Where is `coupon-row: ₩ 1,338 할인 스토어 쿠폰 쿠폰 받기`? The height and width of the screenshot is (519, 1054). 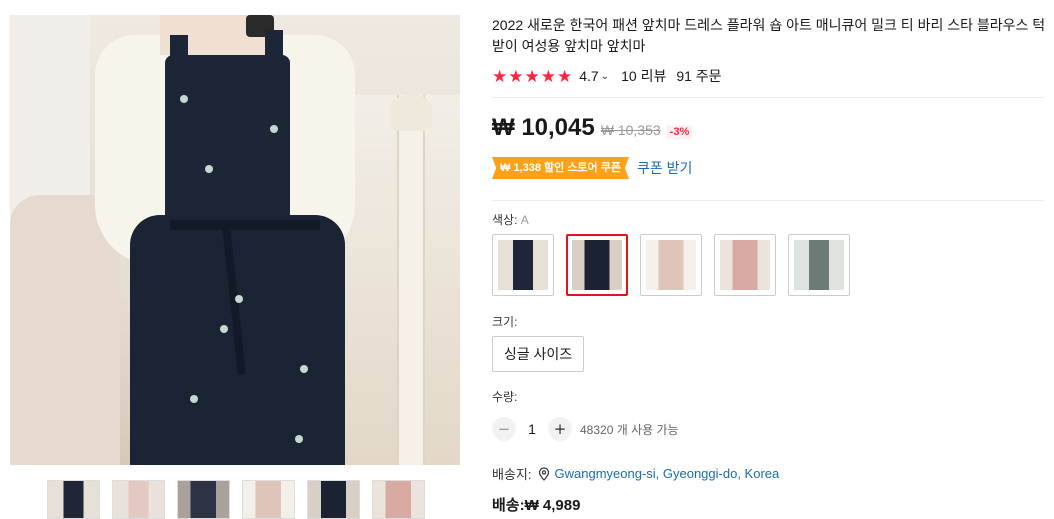
coupon-row: ₩ 1,338 할인 스토어 쿠폰 쿠폰 받기 is located at coordinates (592, 168).